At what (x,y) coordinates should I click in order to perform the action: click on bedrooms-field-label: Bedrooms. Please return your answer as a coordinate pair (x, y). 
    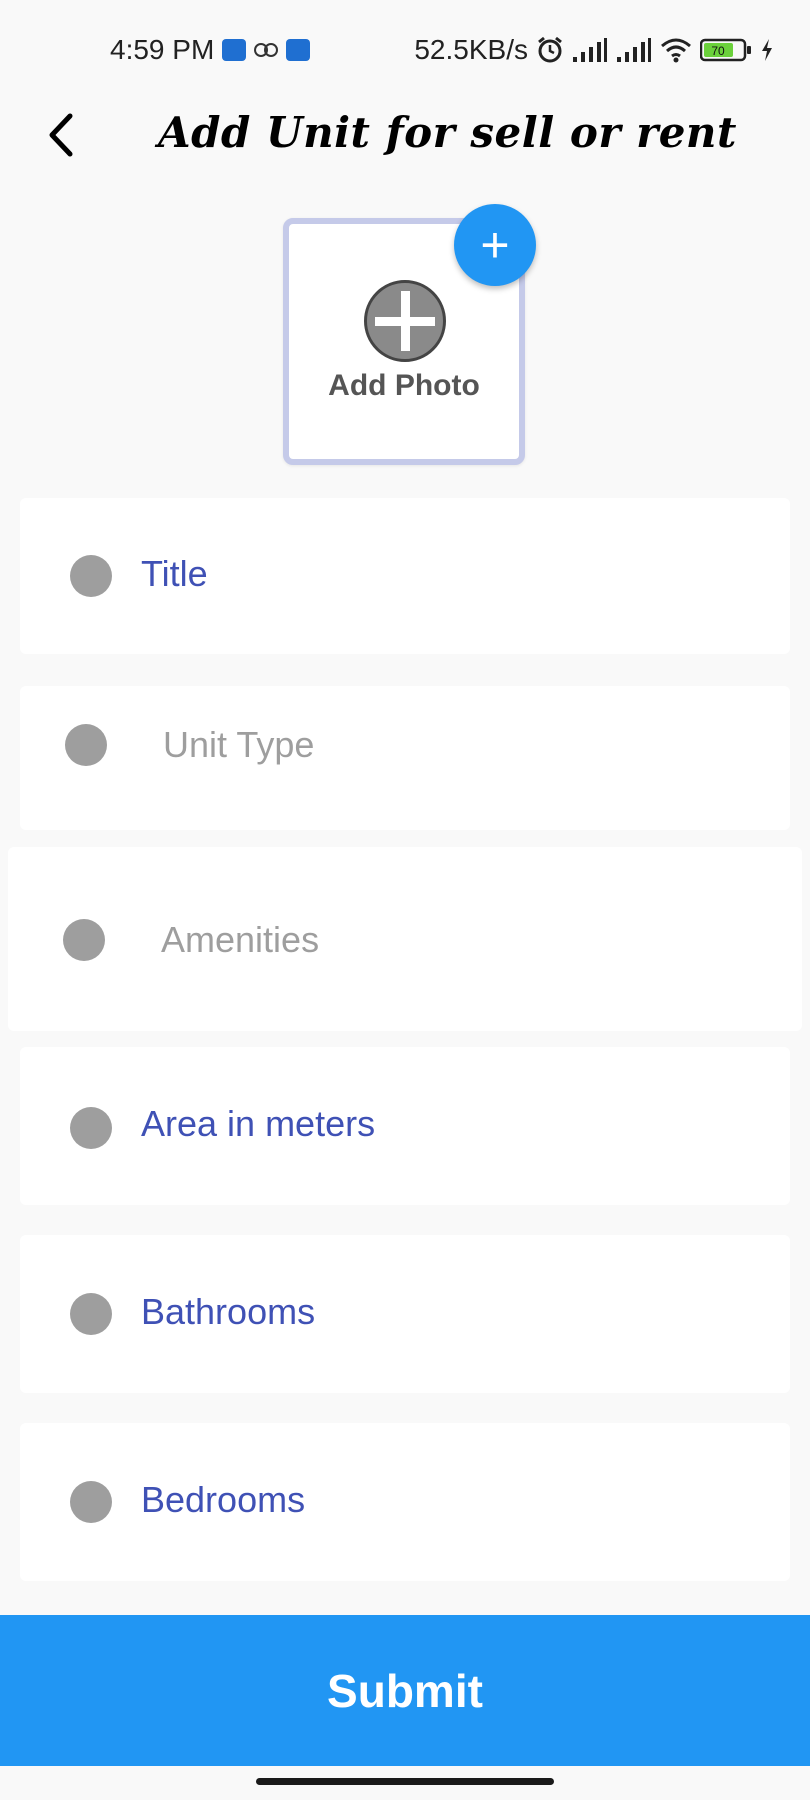
    Looking at the image, I should click on (223, 1499).